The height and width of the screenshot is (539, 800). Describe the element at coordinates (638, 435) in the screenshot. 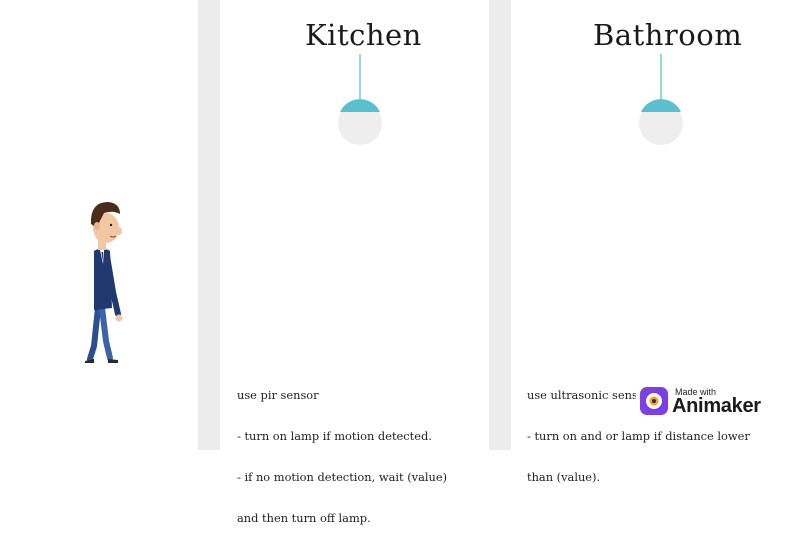

I see `bathroom-note-line: - turn on and or lamp if distance lower` at that location.